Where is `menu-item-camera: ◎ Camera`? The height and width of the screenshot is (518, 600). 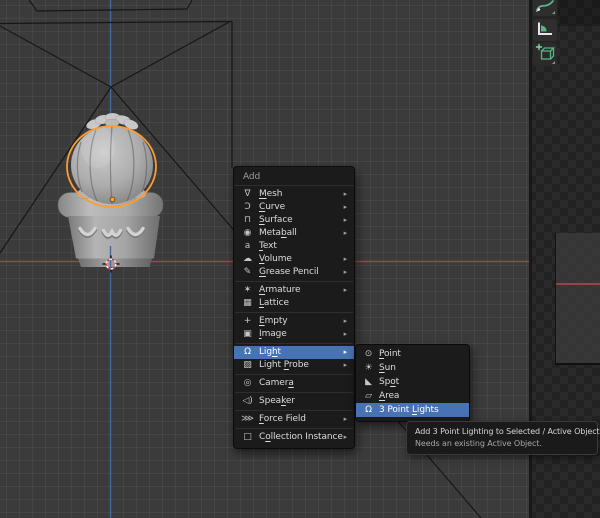
menu-item-camera: ◎ Camera is located at coordinates (294, 383).